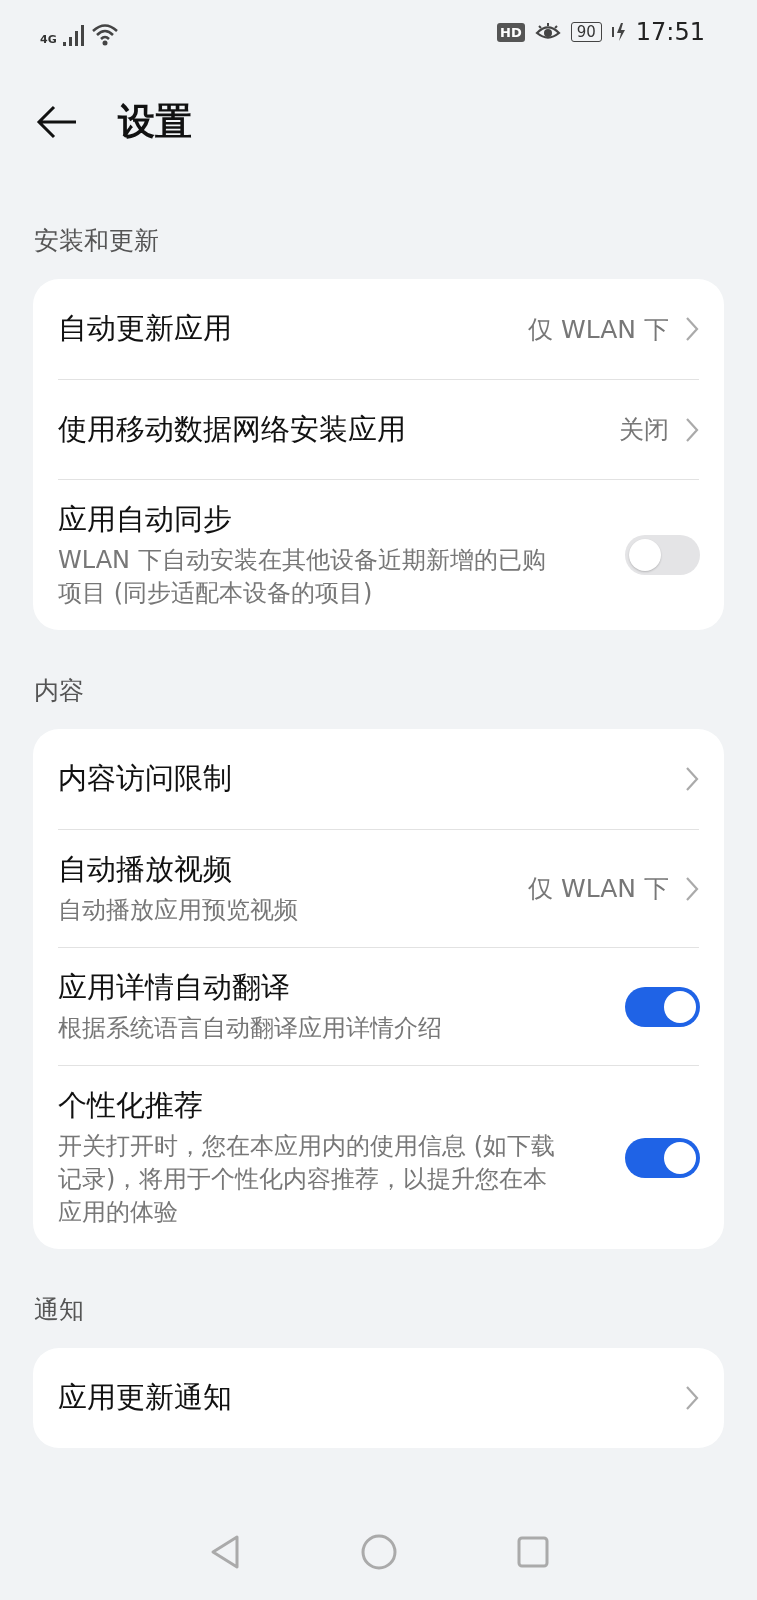 The height and width of the screenshot is (1600, 757). I want to click on section-header: 内容, so click(59, 691).